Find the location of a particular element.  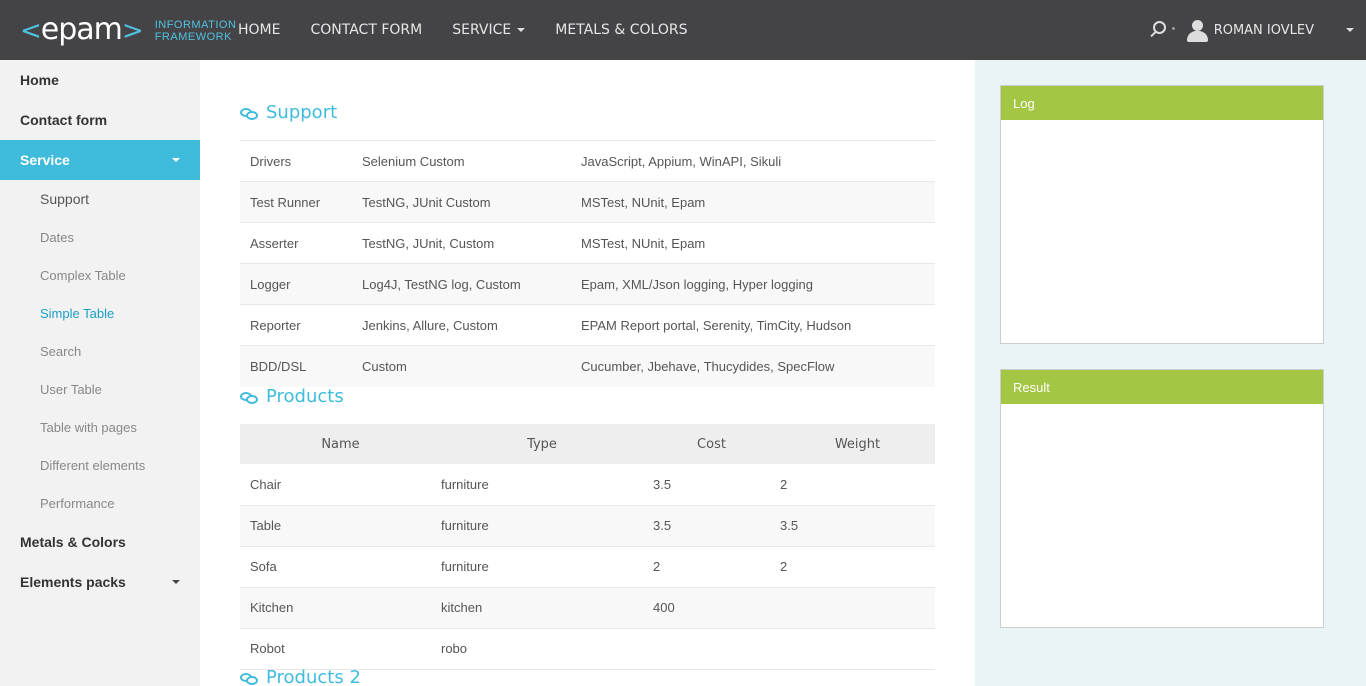

support-title-text: Support is located at coordinates (302, 112).